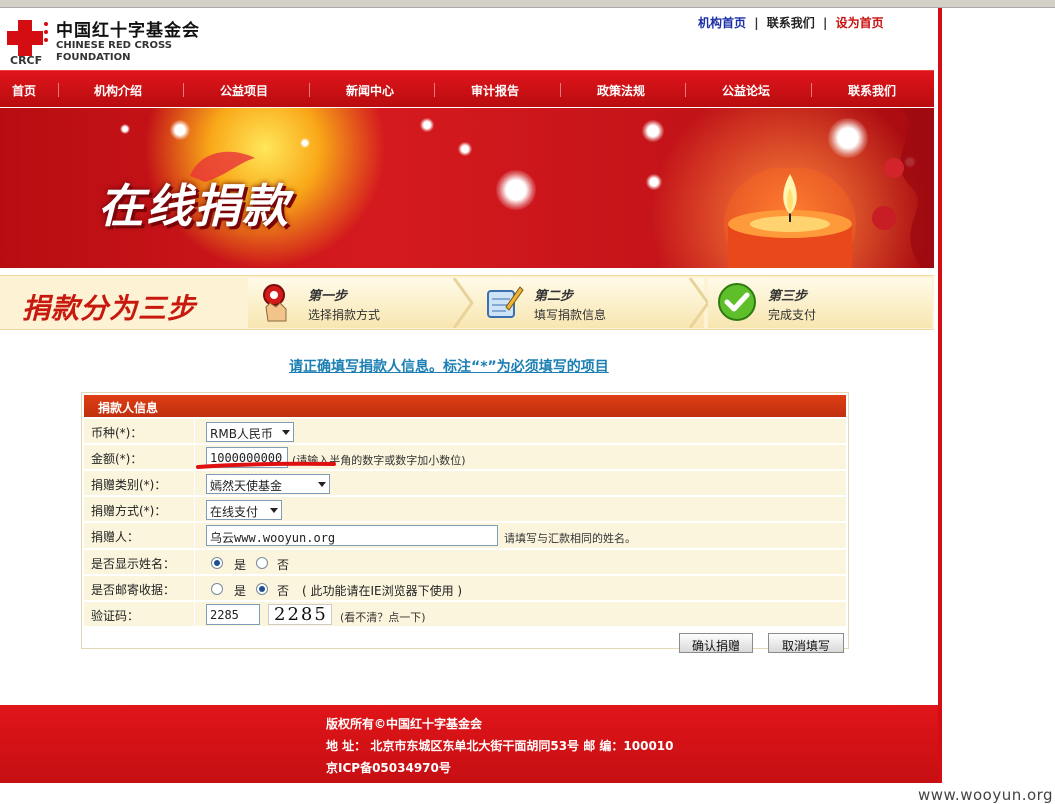  What do you see at coordinates (328, 296) in the screenshot?
I see `step-1-name: 第一步` at bounding box center [328, 296].